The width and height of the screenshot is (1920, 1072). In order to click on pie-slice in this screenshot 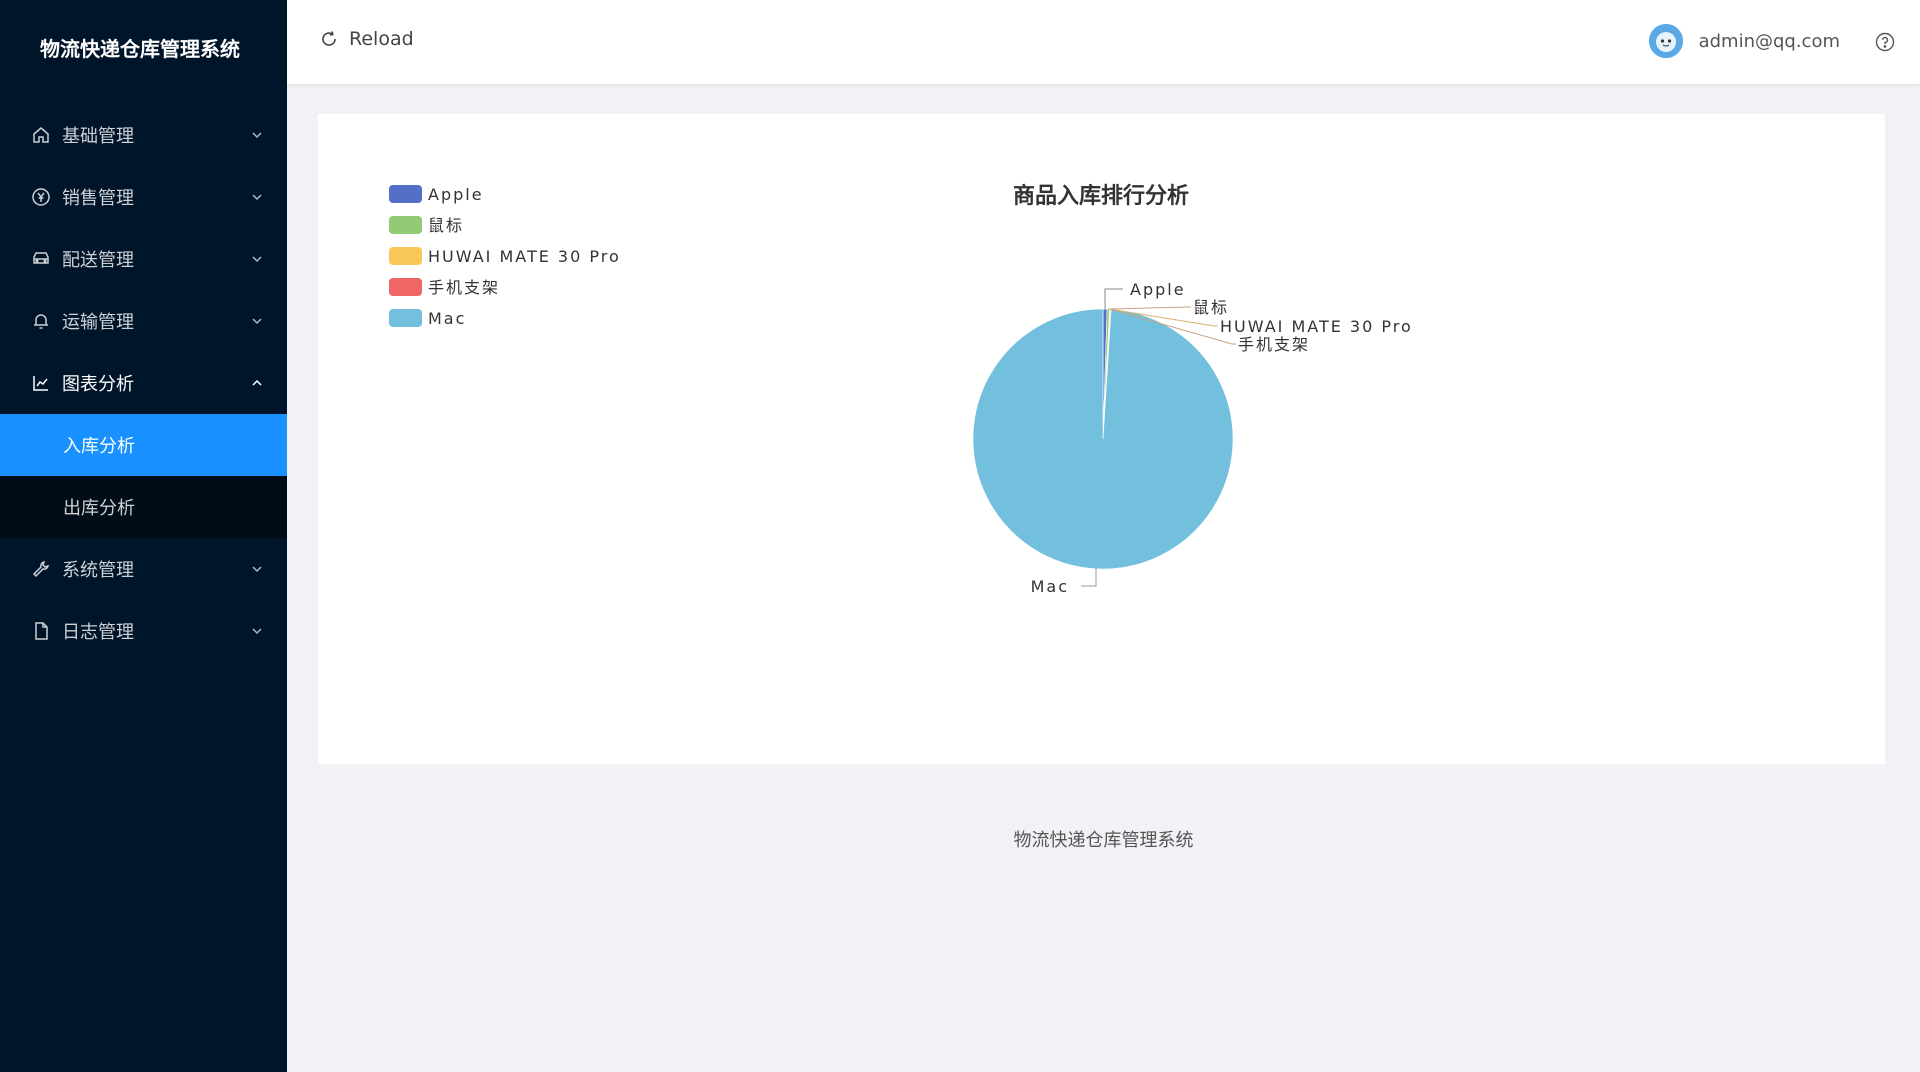, I will do `click(1103, 439)`.